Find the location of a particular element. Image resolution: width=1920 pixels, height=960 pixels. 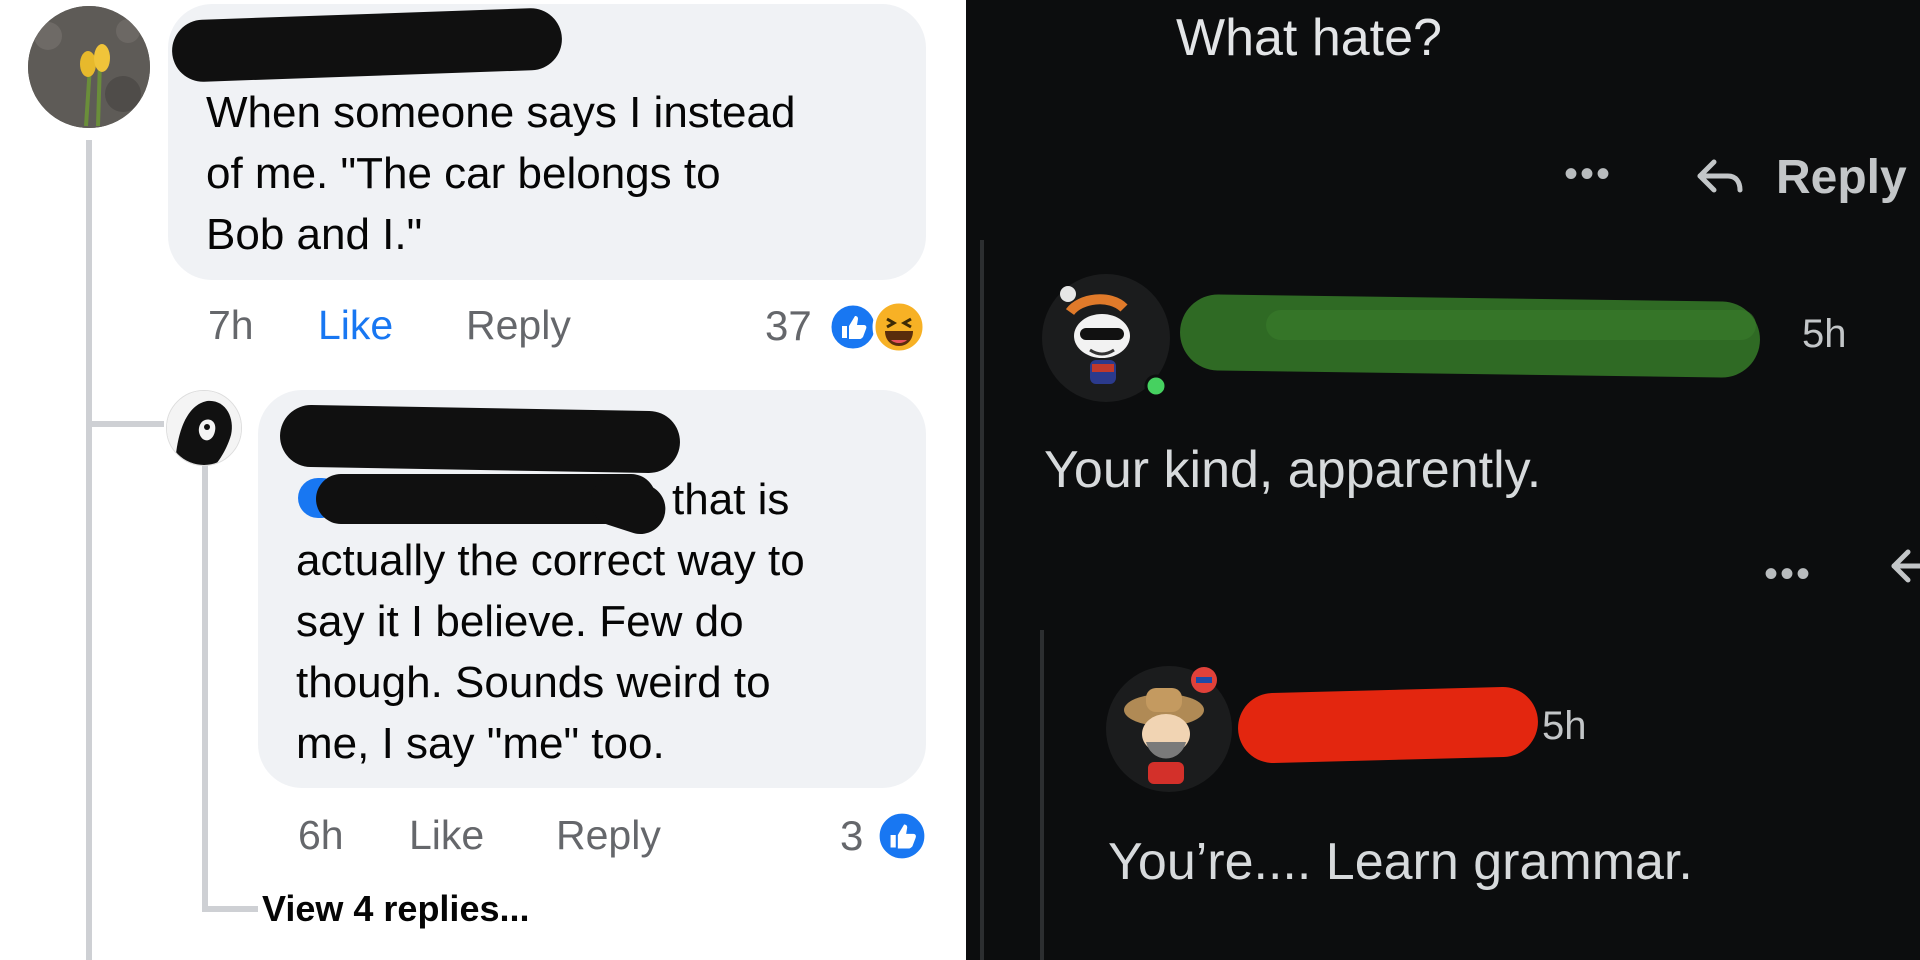

comment-text: Your kind, apparently. is located at coordinates (1293, 470).